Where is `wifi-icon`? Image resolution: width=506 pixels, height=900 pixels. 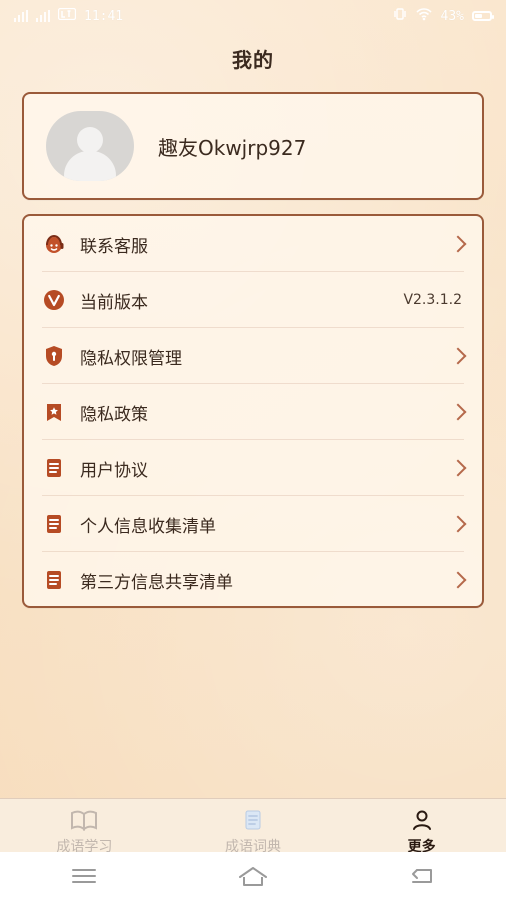 wifi-icon is located at coordinates (424, 16).